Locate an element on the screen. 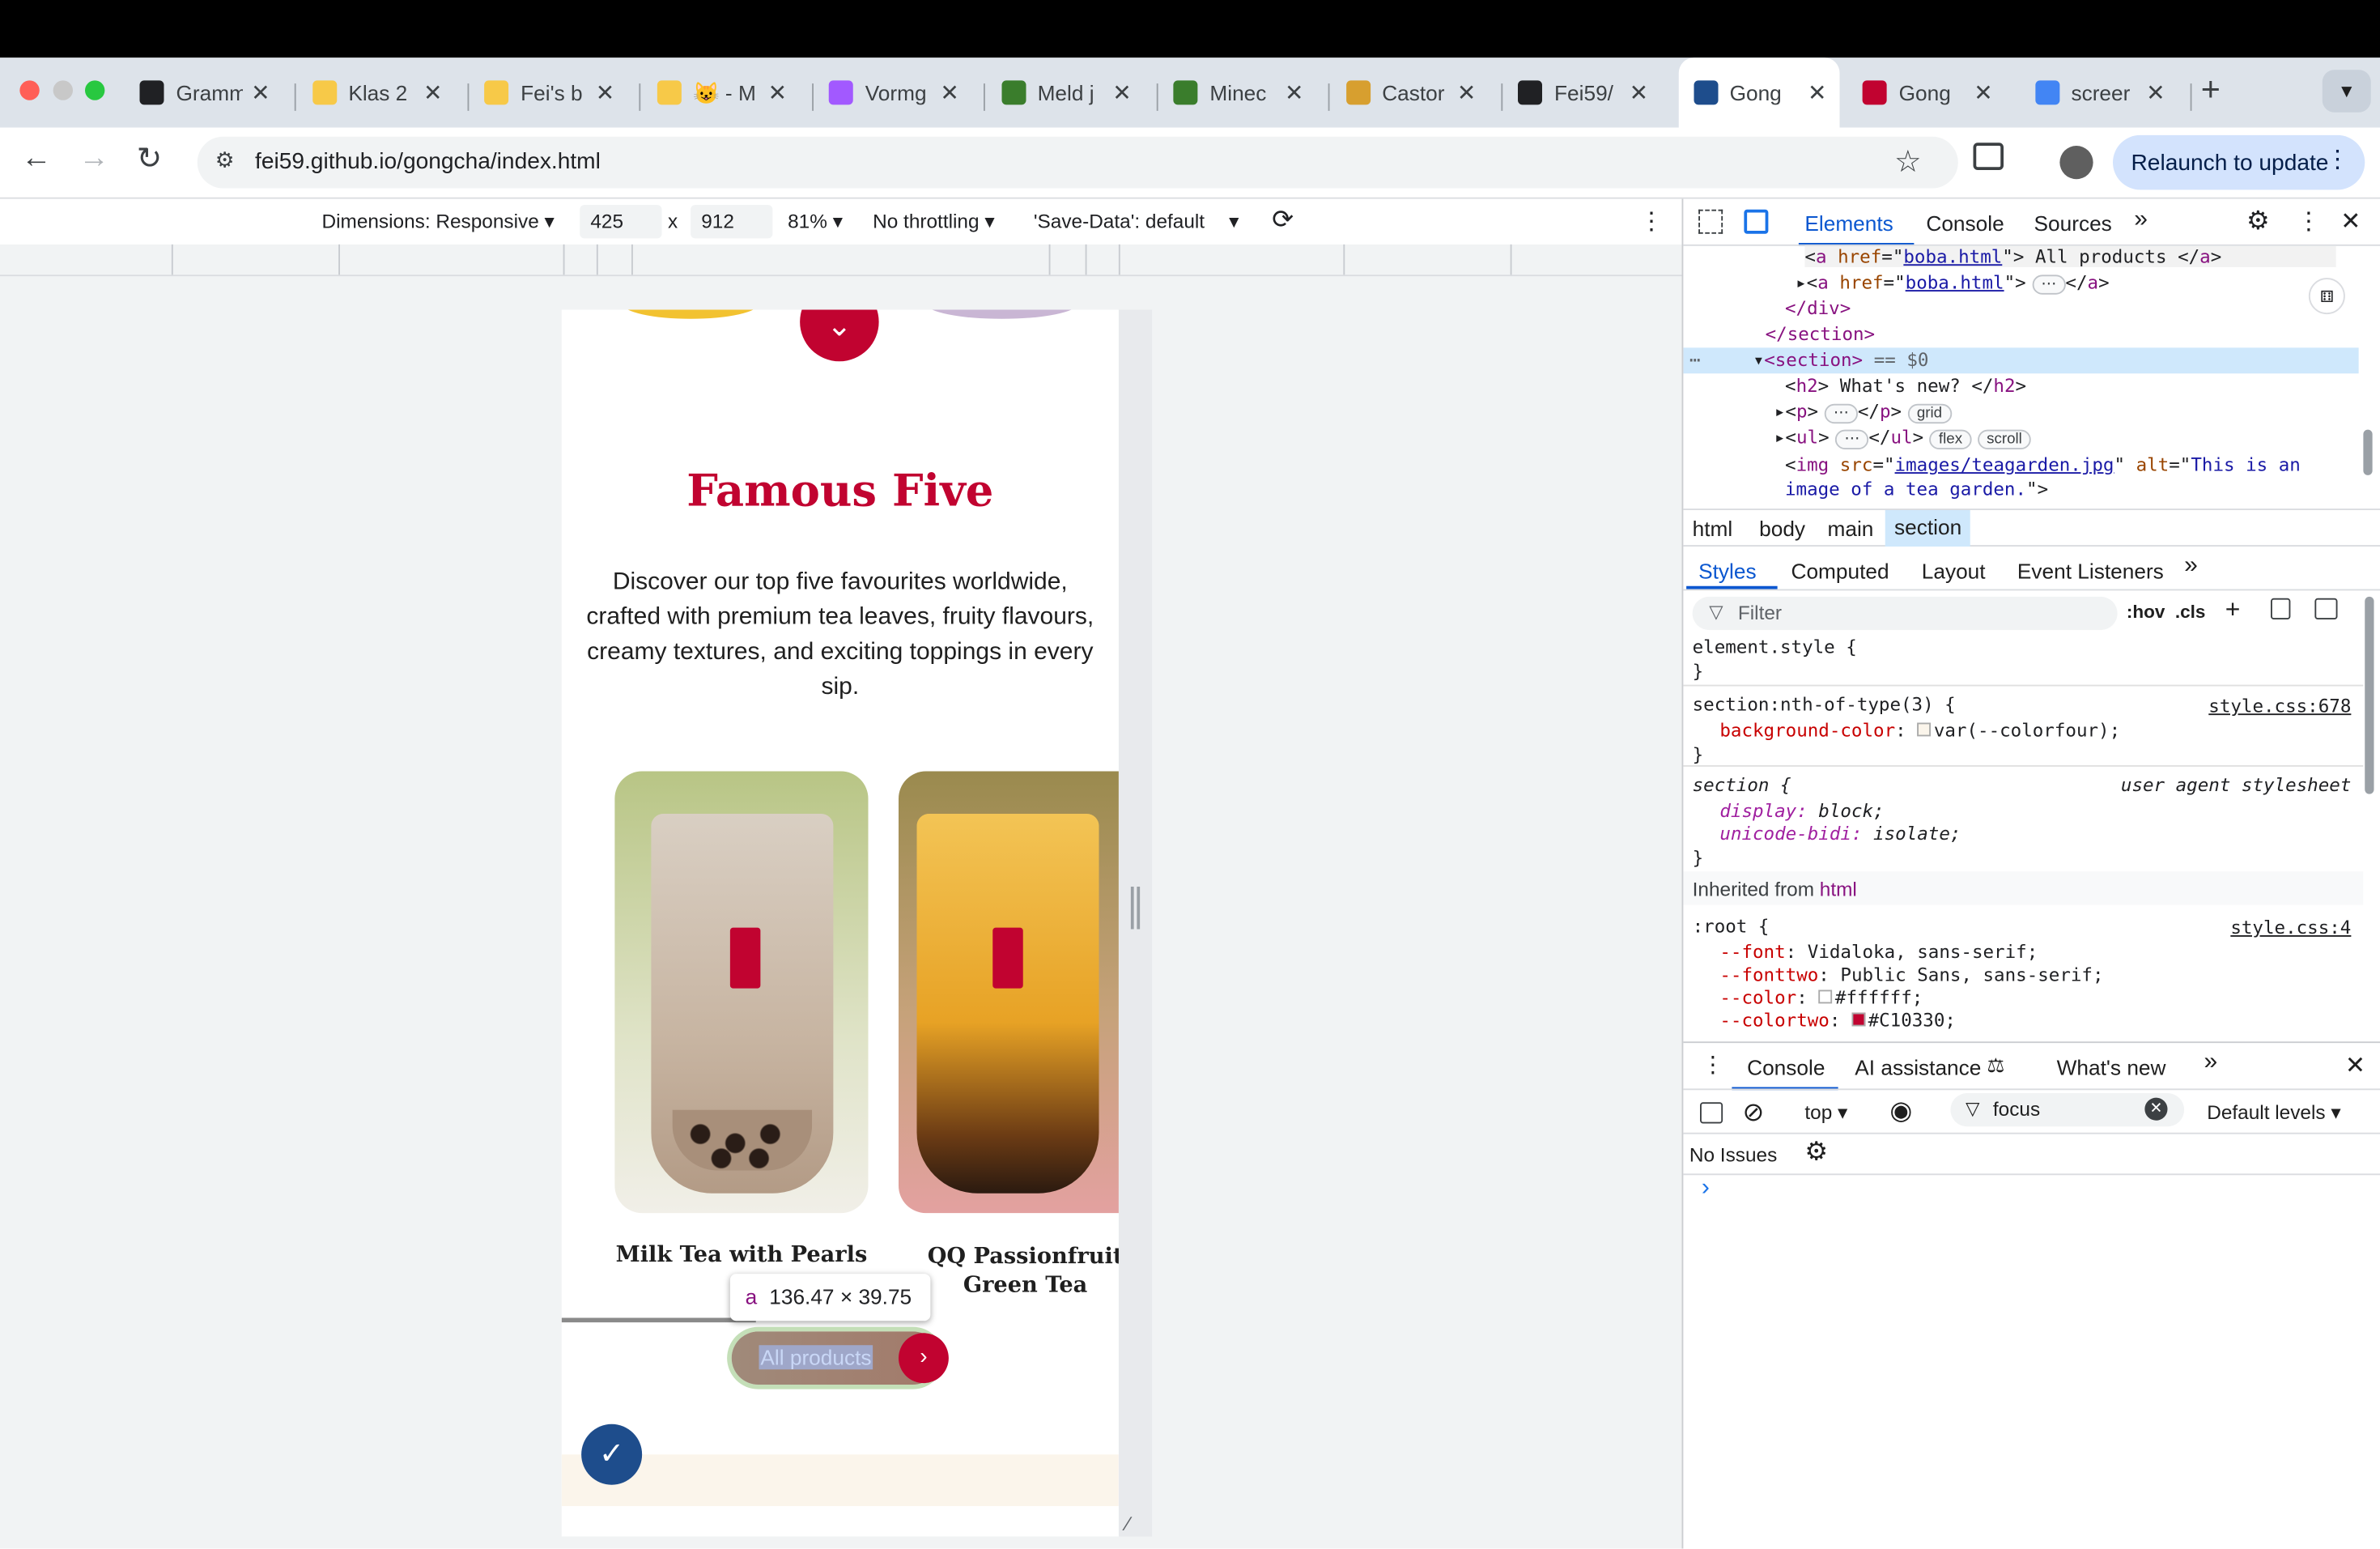 The image size is (2380, 1549). rule-selector: section:nth-of-type(3) { is located at coordinates (1825, 704).